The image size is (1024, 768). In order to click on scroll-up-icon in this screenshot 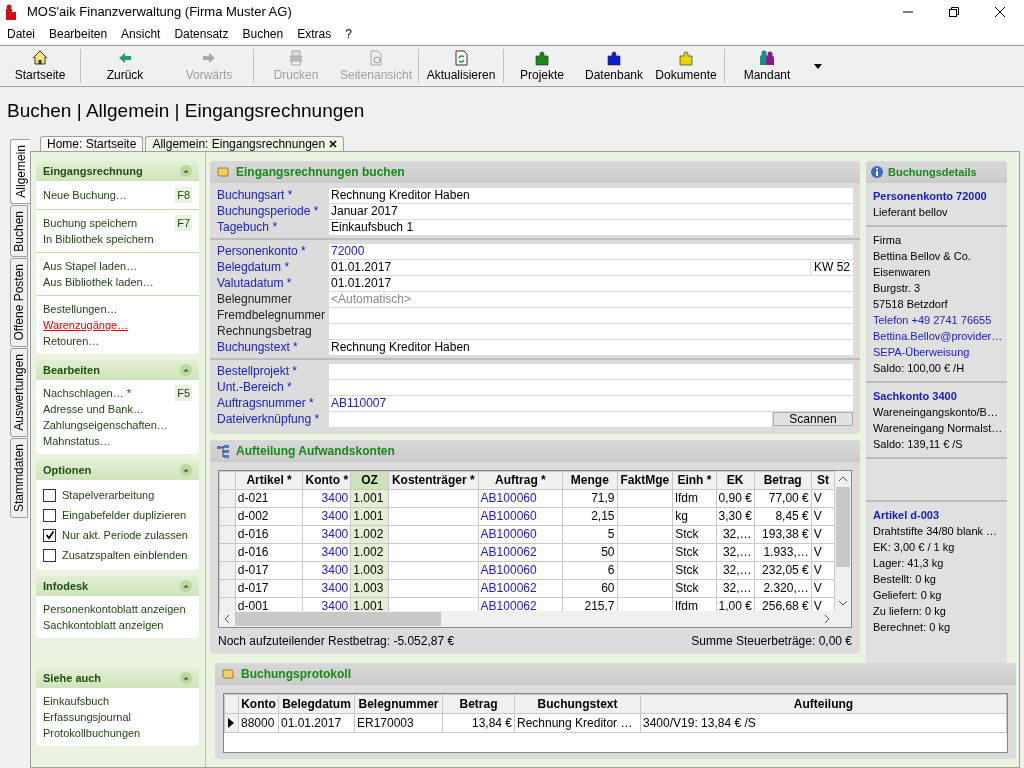, I will do `click(843, 479)`.